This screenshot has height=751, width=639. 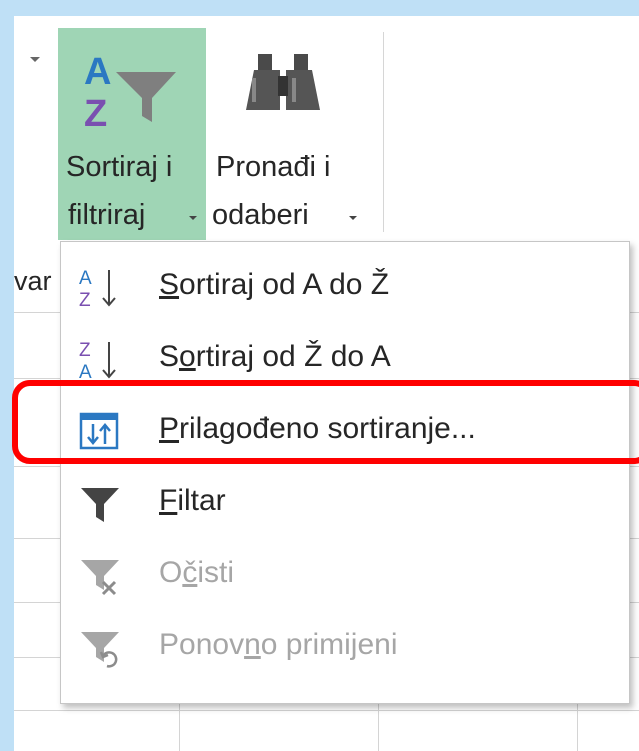 I want to click on menu-item-label: Filtar, so click(x=192, y=500).